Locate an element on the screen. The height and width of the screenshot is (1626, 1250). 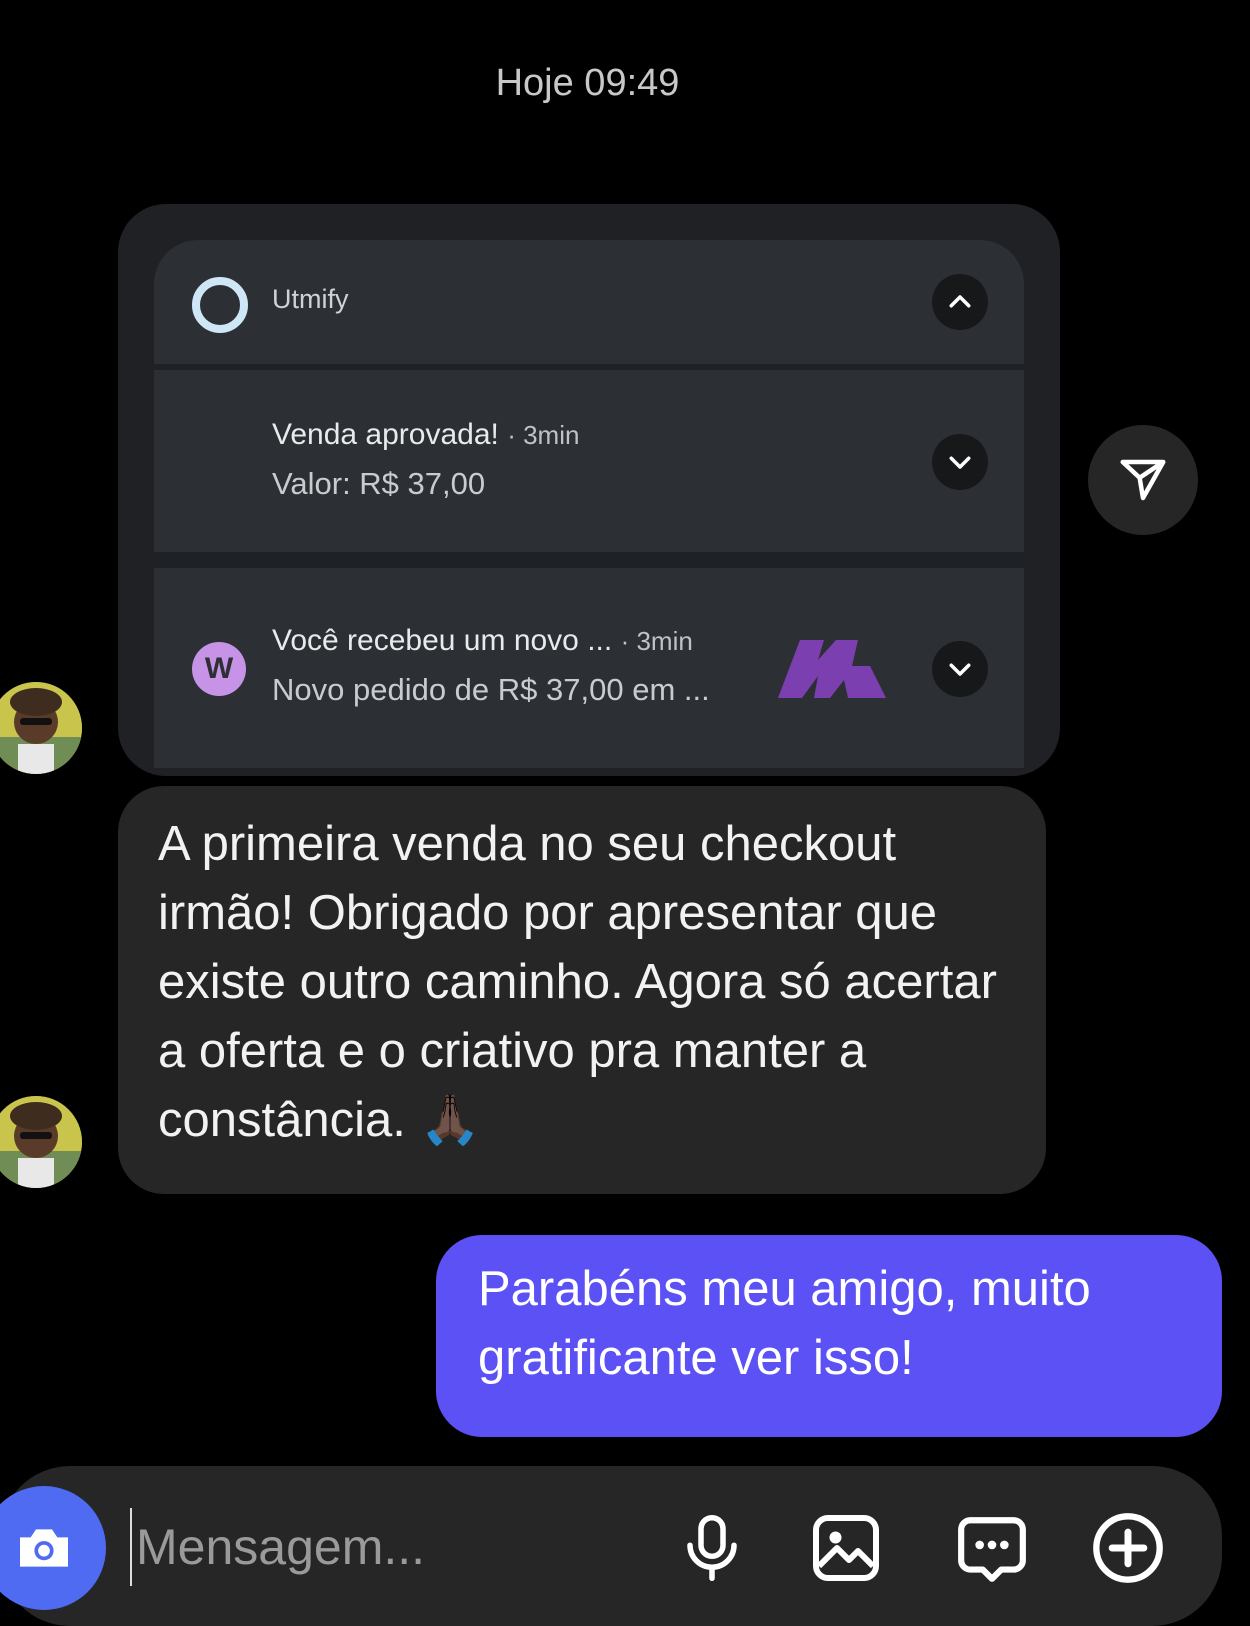
notification-title: Venda aprovada! · 3min is located at coordinates (425, 435).